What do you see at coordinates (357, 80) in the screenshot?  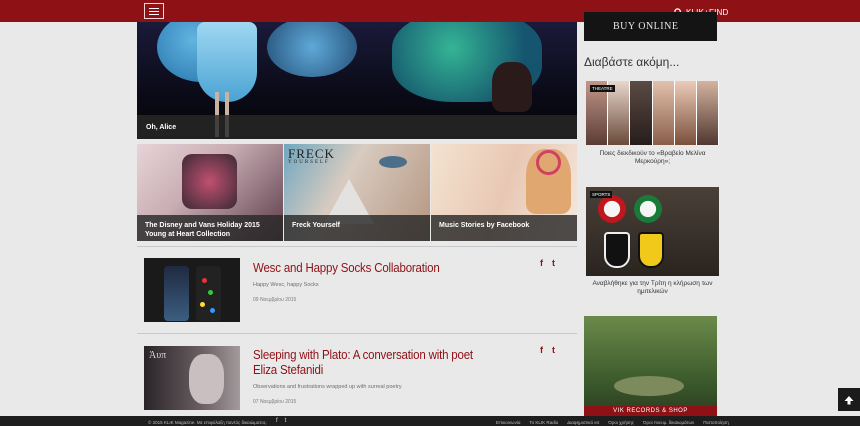 I see `hero-feature: Oh, Alice` at bounding box center [357, 80].